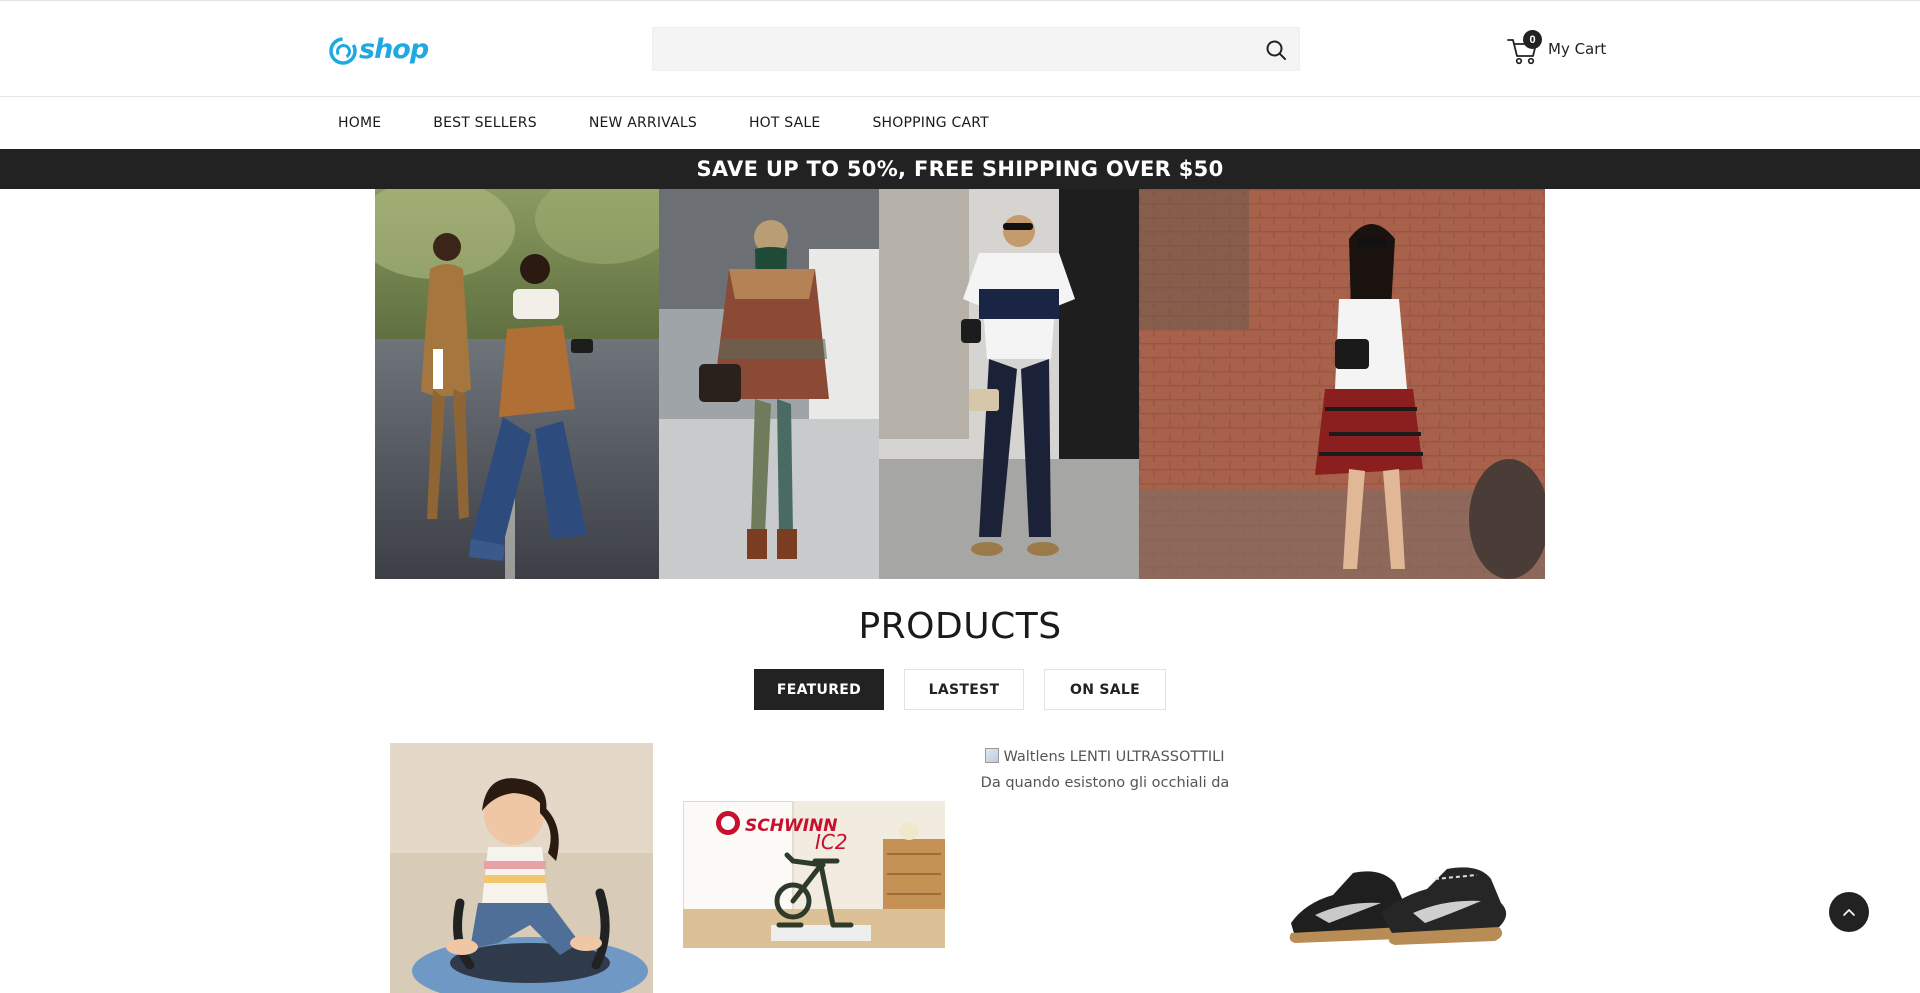 The height and width of the screenshot is (993, 1920). Describe the element at coordinates (485, 123) in the screenshot. I see `nav-item-best-sellers: BEST SELLERS` at that location.